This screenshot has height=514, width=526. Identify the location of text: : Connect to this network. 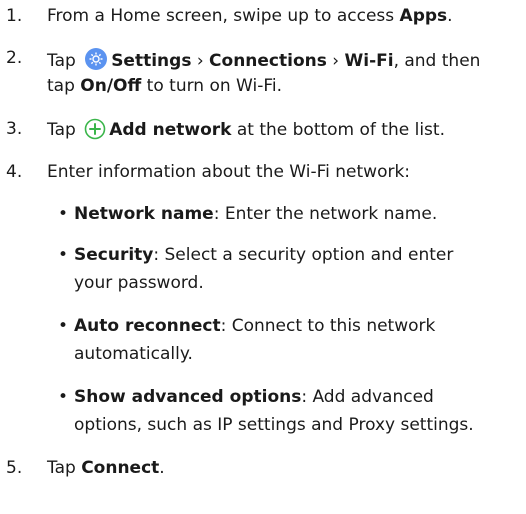
(328, 326).